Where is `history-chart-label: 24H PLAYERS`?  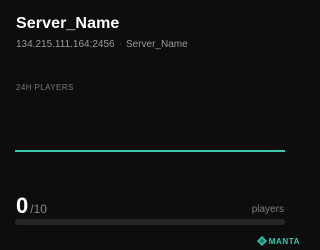 history-chart-label: 24H PLAYERS is located at coordinates (45, 87).